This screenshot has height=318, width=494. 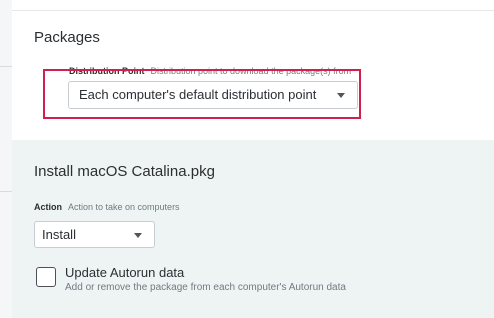 I want to click on action-label-text: Action, so click(x=48, y=207).